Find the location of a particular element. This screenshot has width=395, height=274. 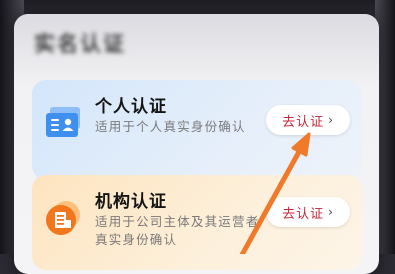

personal-card-description: 适用于个人真实身份确认 is located at coordinates (170, 126).